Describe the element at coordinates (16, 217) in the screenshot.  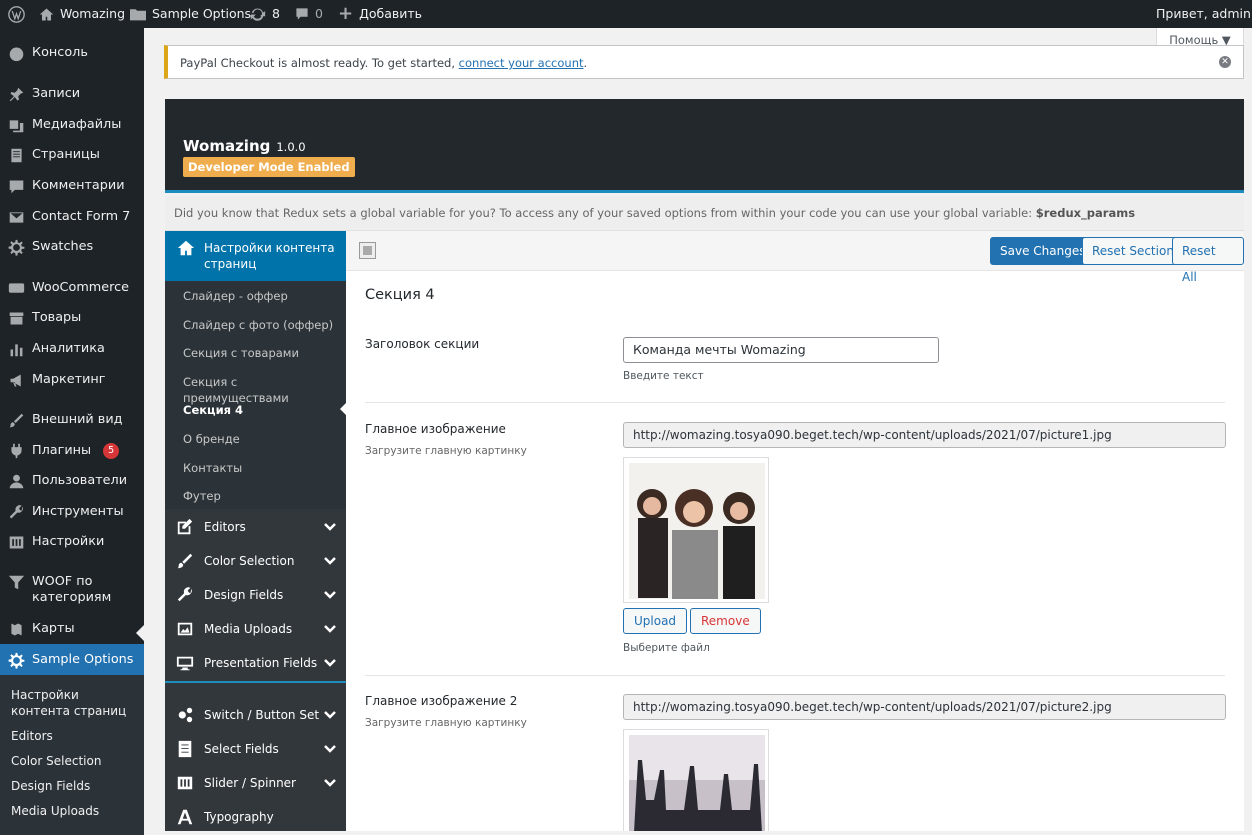
I see `mail-icon` at that location.